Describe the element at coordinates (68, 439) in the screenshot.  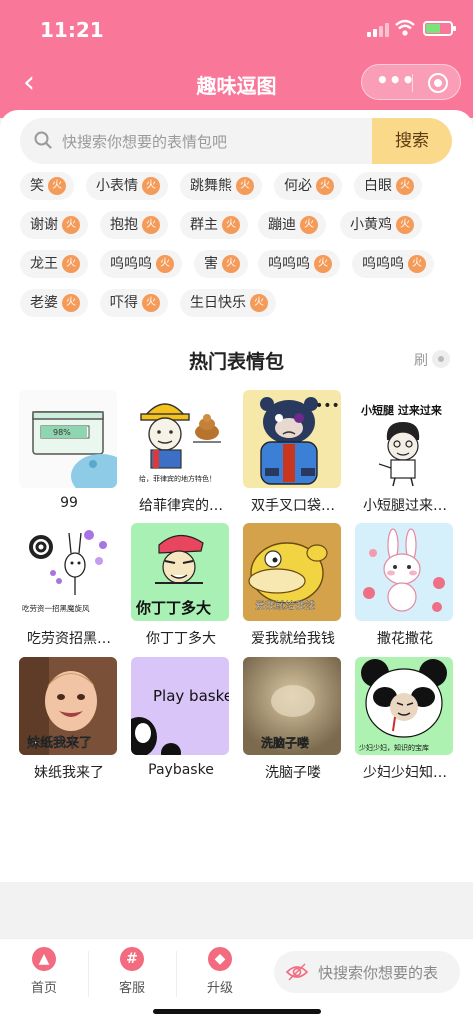
I see `sticker-image: 98%` at that location.